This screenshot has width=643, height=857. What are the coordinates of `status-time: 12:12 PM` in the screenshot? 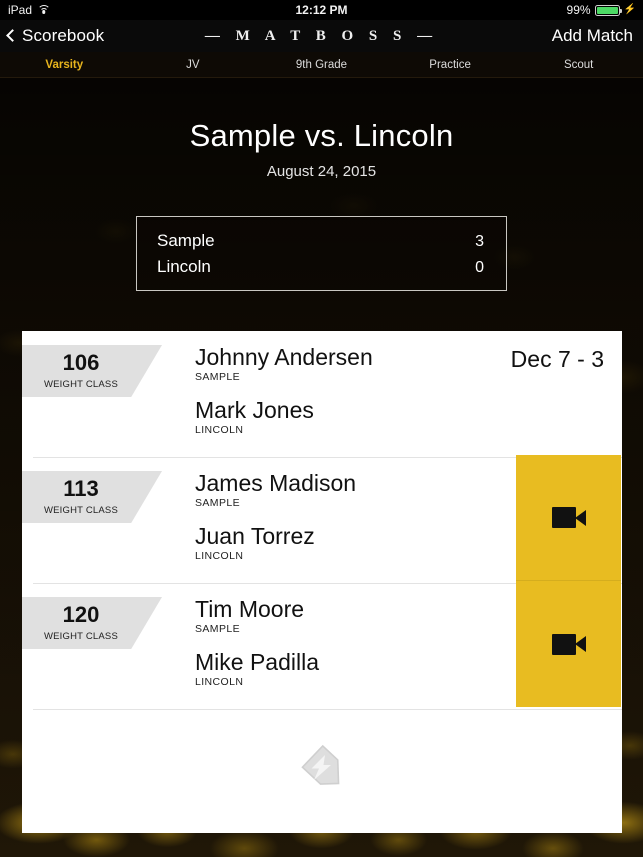 It's located at (321, 10).